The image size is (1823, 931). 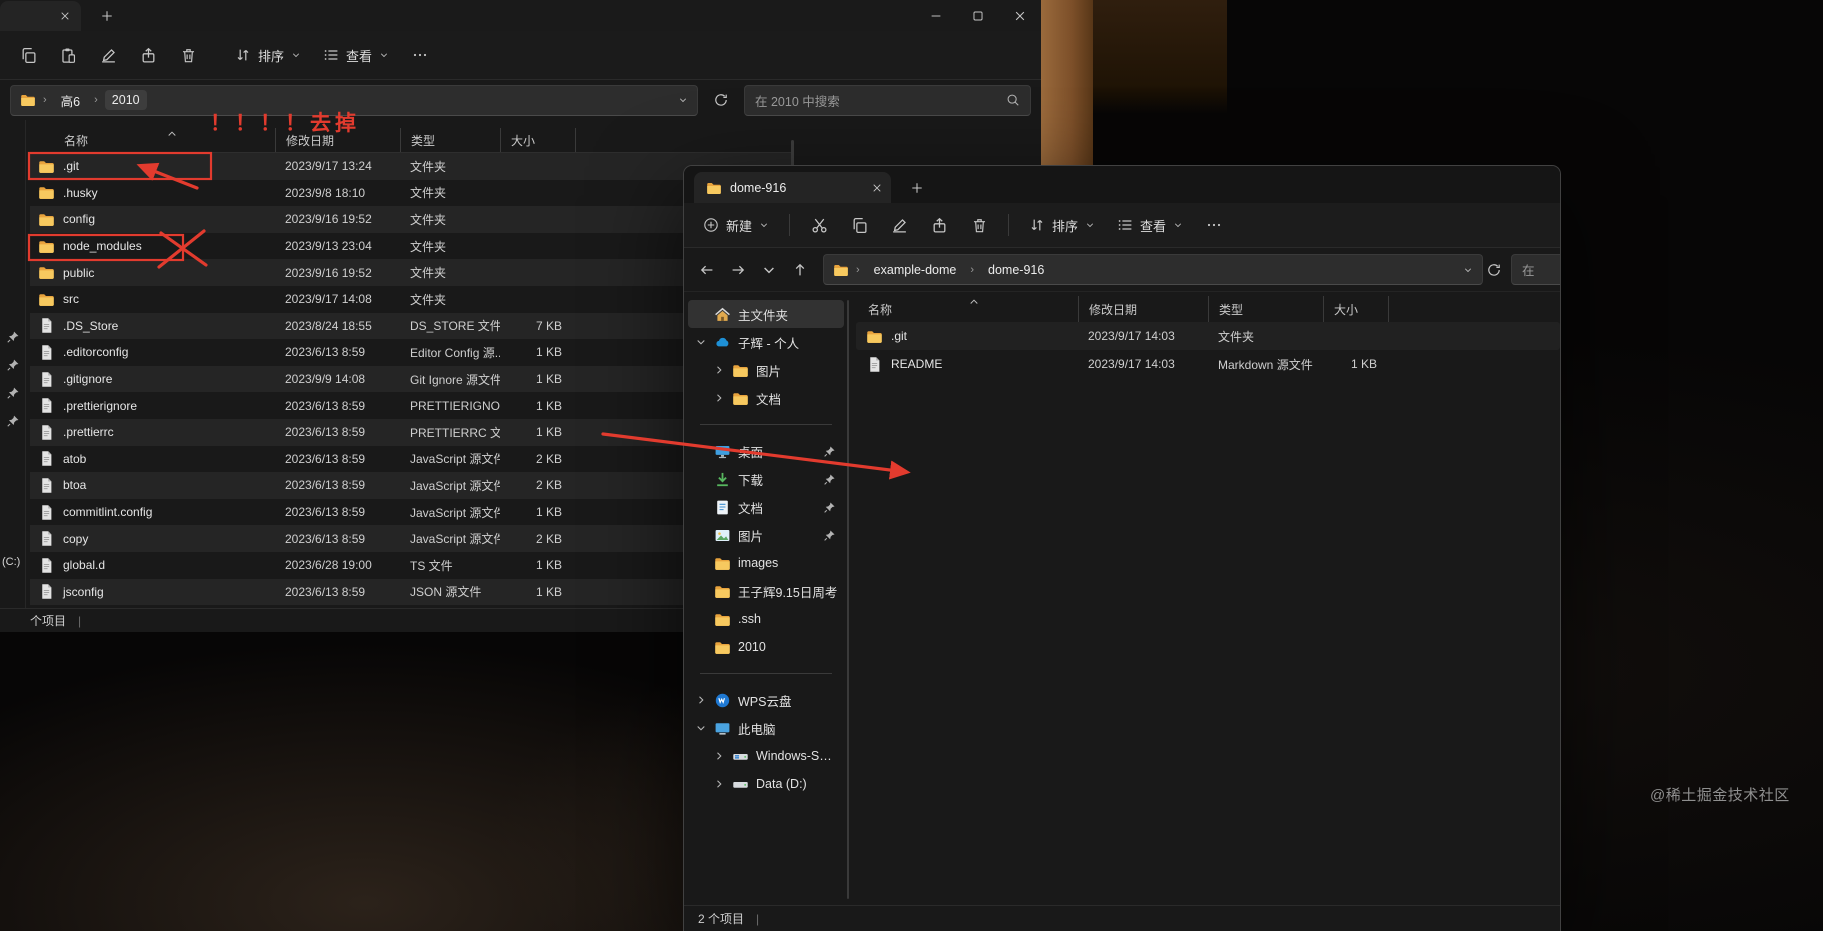 I want to click on table-row: copy 2023/6/13 8:59 JavaScript 源文件 2 KB, so click(x=411, y=538).